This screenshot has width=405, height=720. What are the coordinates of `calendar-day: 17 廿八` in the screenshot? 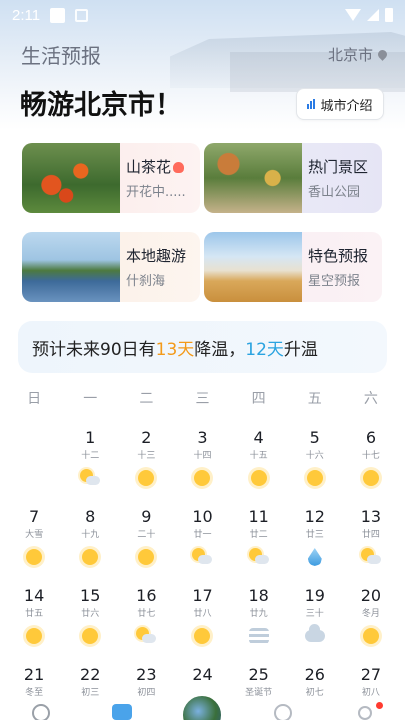 It's located at (202, 624).